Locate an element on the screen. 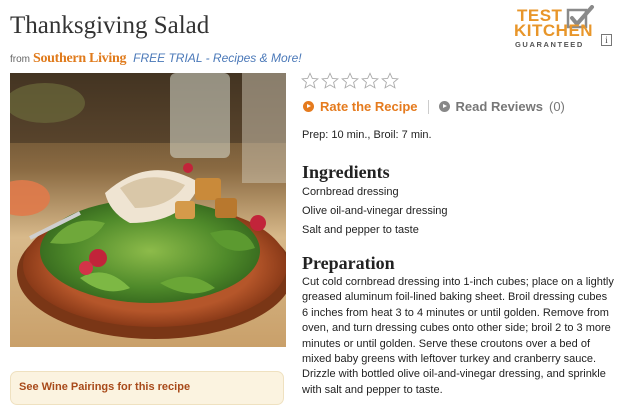 The image size is (620, 411). rate-recipe-label: Rate the Recipe is located at coordinates (369, 106).